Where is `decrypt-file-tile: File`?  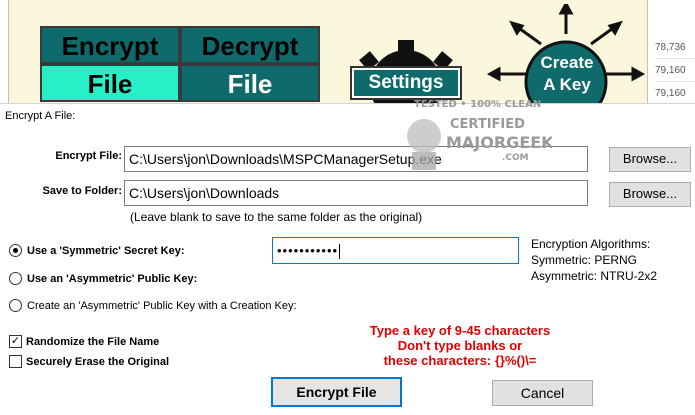 decrypt-file-tile: File is located at coordinates (250, 83).